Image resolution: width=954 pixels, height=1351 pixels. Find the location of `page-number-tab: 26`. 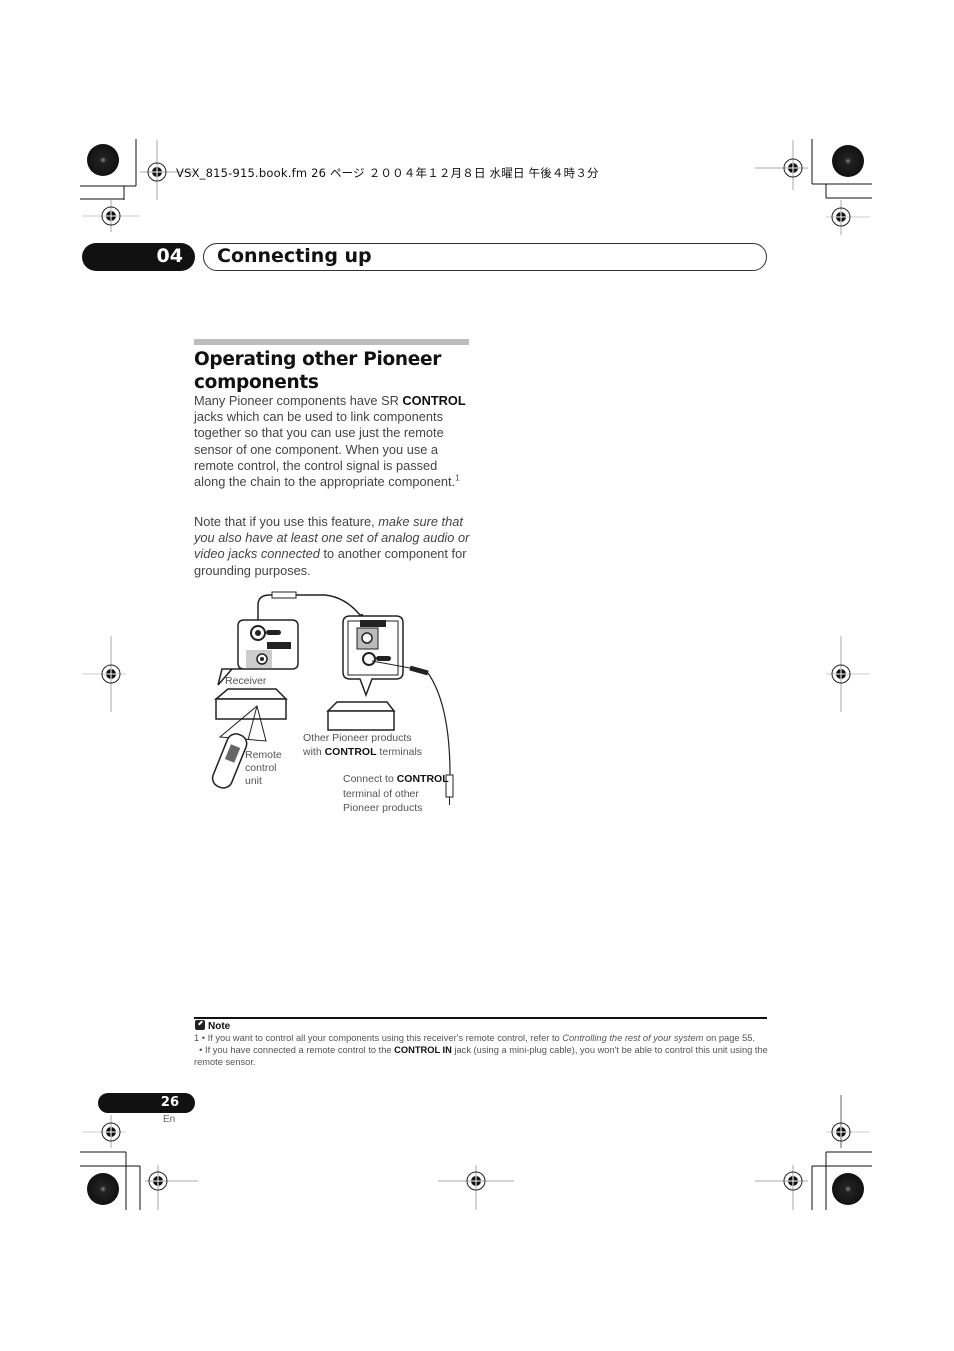

page-number-tab: 26 is located at coordinates (146, 1103).